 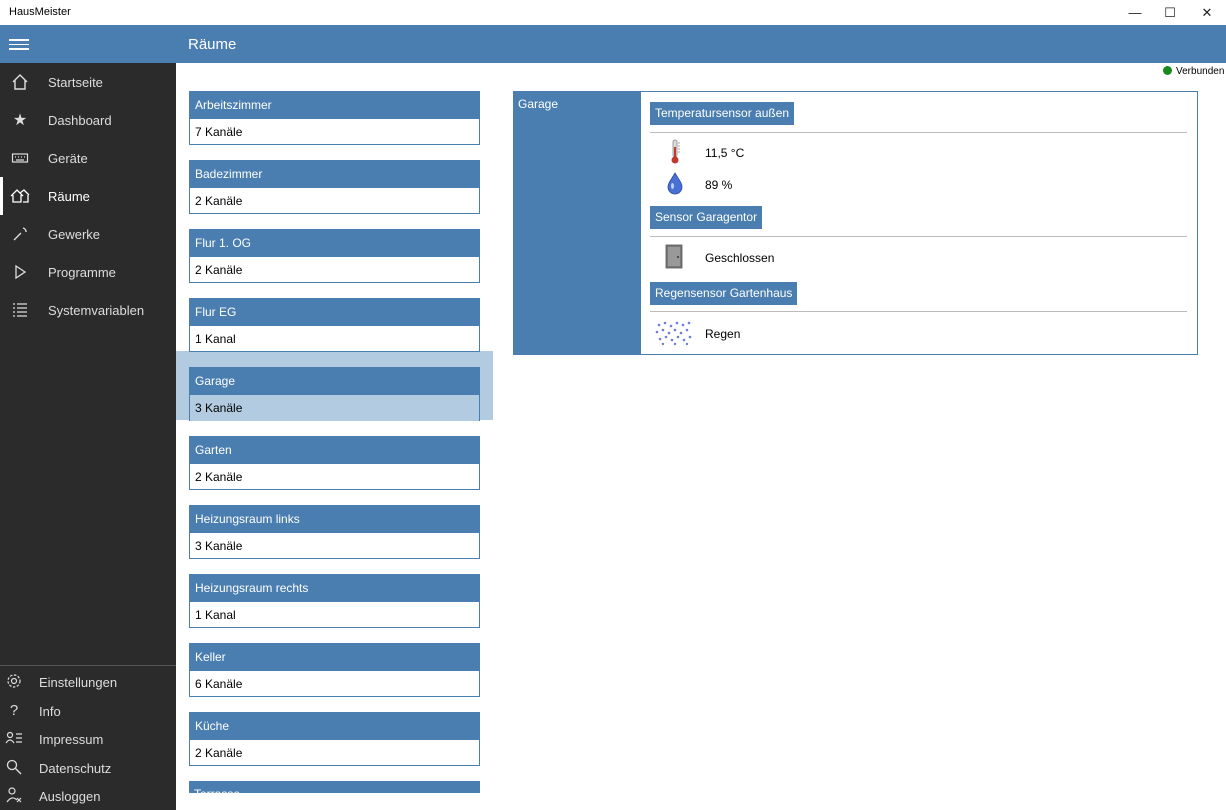 I want to click on minimize-button: —, so click(x=1135, y=12).